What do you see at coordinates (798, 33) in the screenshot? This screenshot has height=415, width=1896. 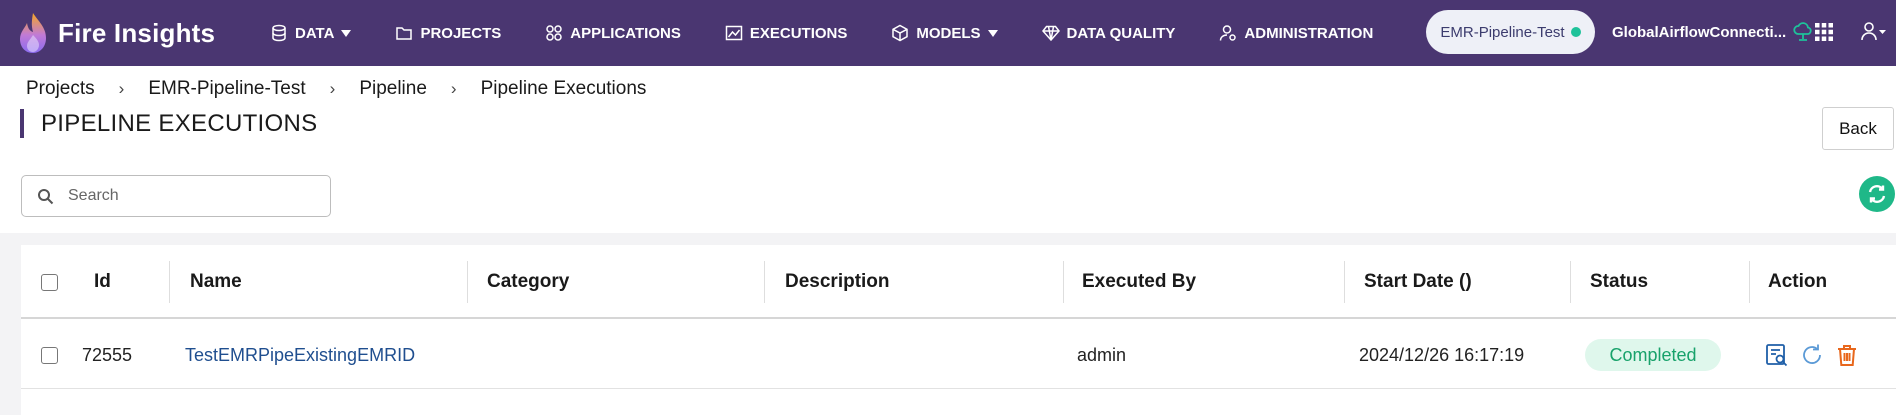 I see `nav-item-label: EXECUTIONS` at bounding box center [798, 33].